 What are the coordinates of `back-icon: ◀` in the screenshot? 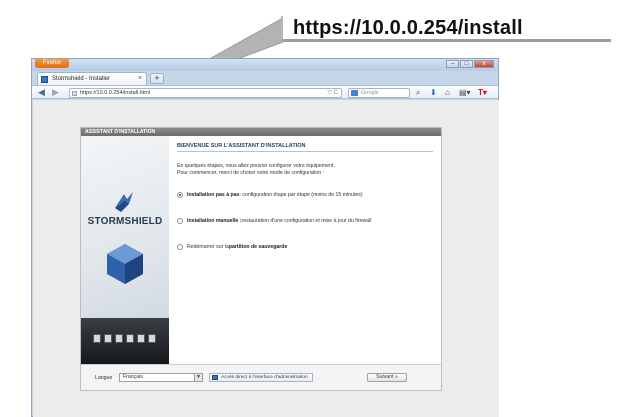 It's located at (41, 92).